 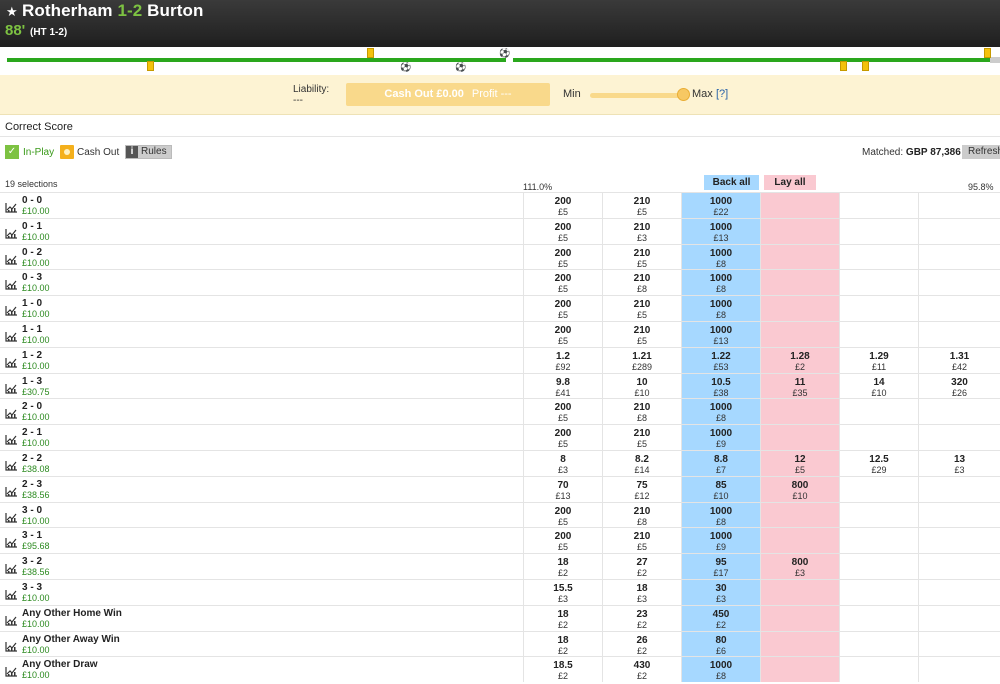 What do you see at coordinates (32, 329) in the screenshot?
I see `runner-name: 1 - 1` at bounding box center [32, 329].